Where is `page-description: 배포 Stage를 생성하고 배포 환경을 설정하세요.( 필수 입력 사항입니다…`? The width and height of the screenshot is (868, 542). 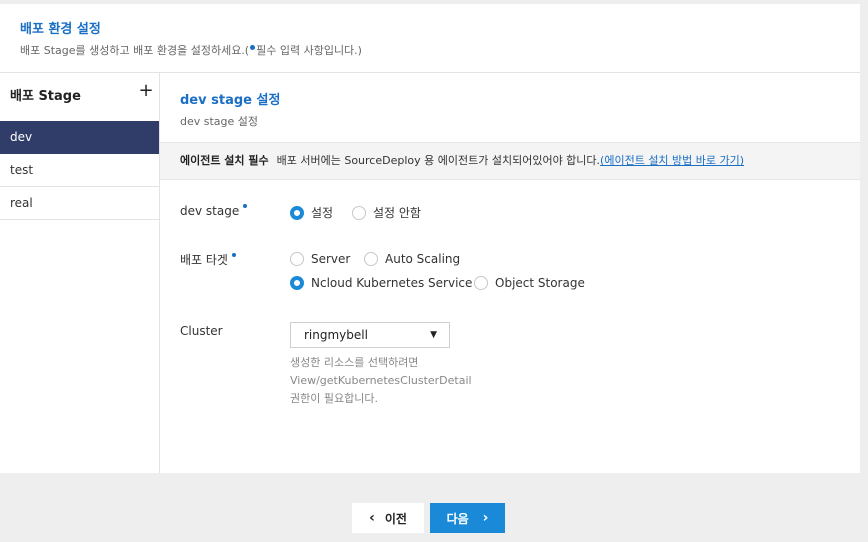
page-description: 배포 Stage를 생성하고 배포 환경을 설정하세요.( 필수 입력 사항입니다… is located at coordinates (191, 50).